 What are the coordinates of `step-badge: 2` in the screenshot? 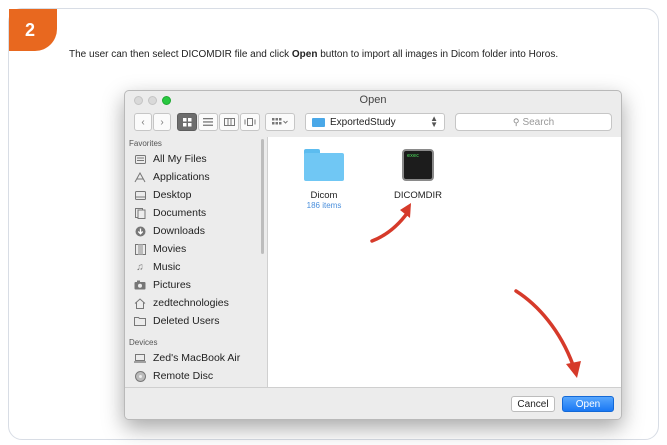 It's located at (33, 30).